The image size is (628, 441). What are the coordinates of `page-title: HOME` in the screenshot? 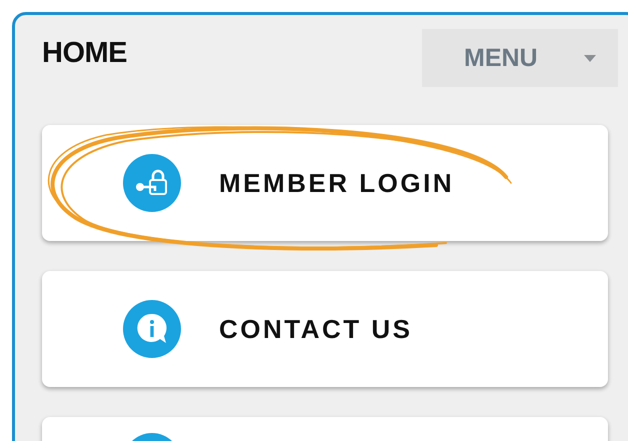 It's located at (84, 53).